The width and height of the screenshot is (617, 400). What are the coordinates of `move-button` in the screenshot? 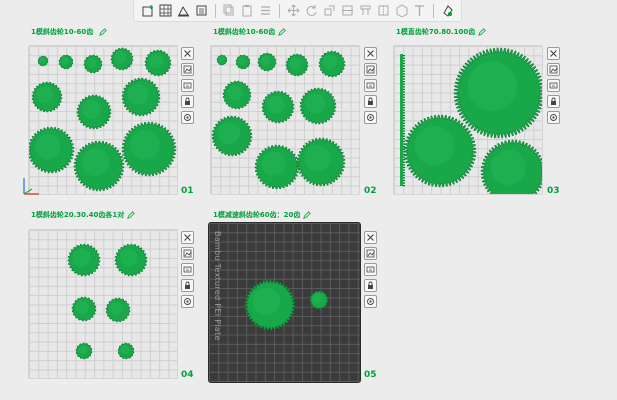 It's located at (293, 10).